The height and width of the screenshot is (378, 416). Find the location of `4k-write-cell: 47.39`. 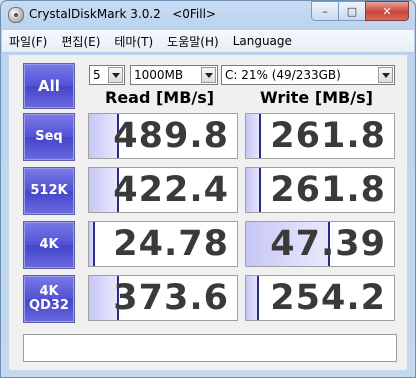

4k-write-cell: 47.39 is located at coordinates (320, 244).